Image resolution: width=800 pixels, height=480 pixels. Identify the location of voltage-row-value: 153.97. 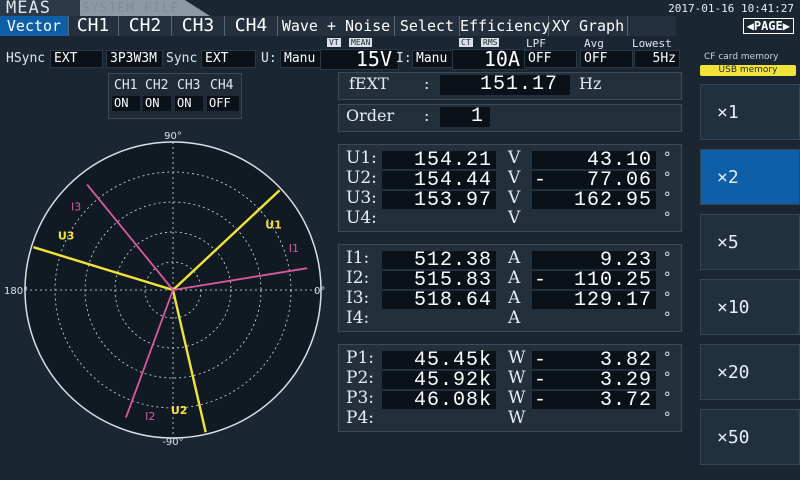
(452, 200).